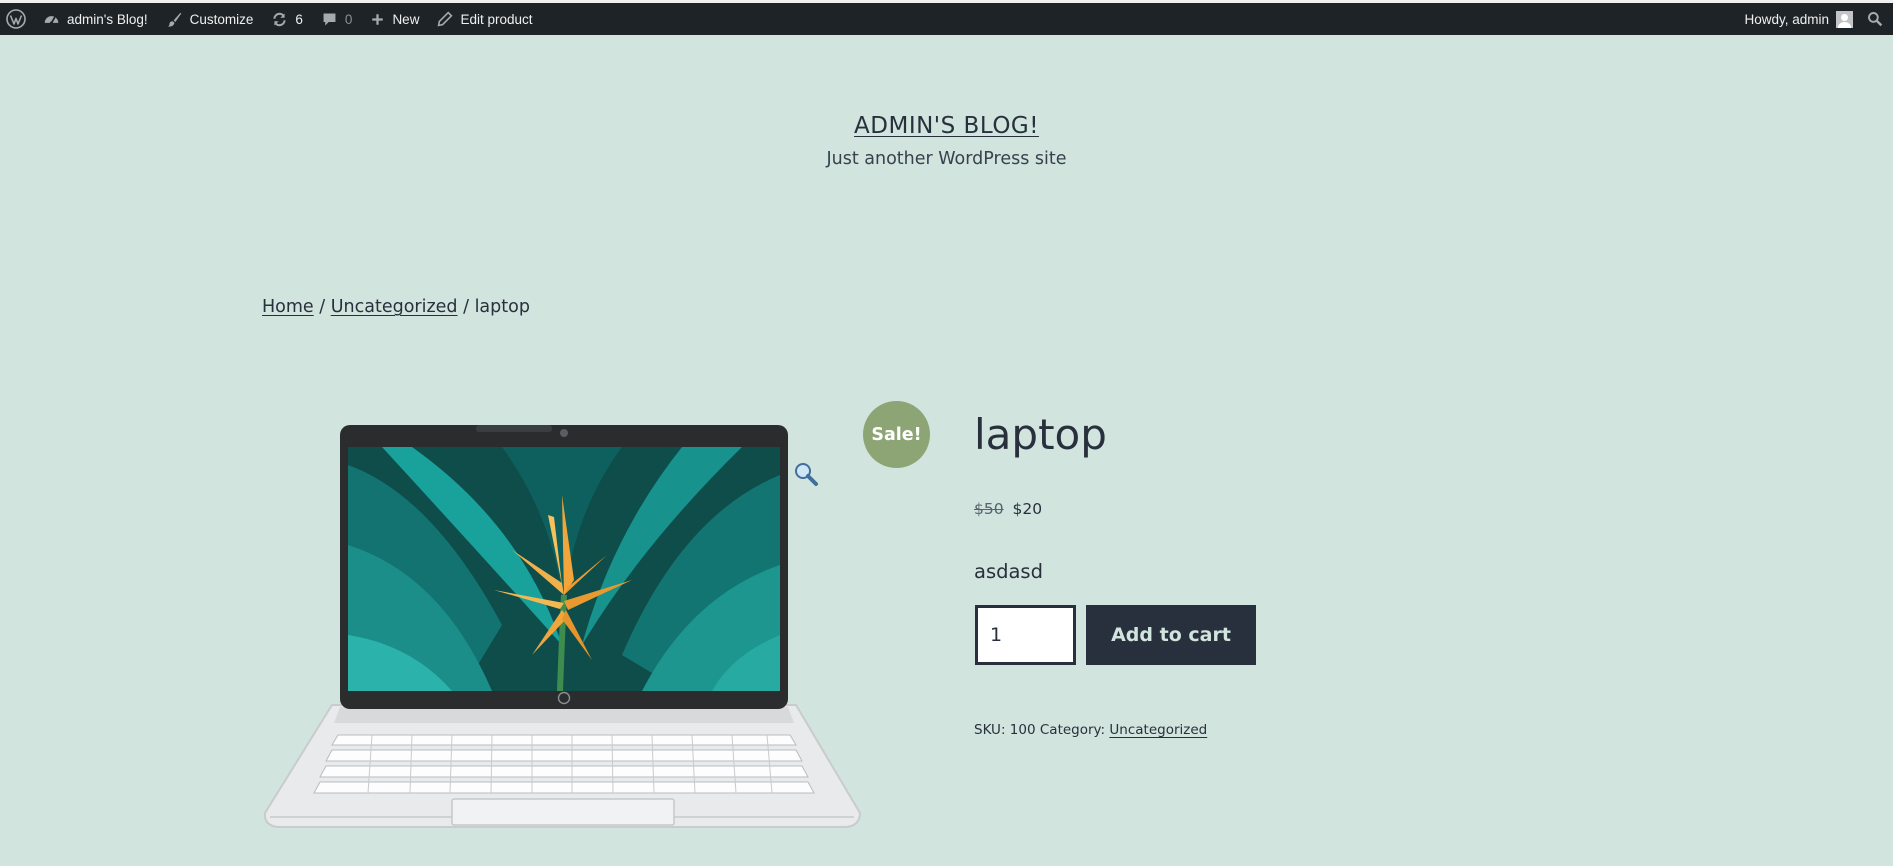 The image size is (1893, 866). I want to click on site-name-menu: admin's Blog!, so click(95, 19).